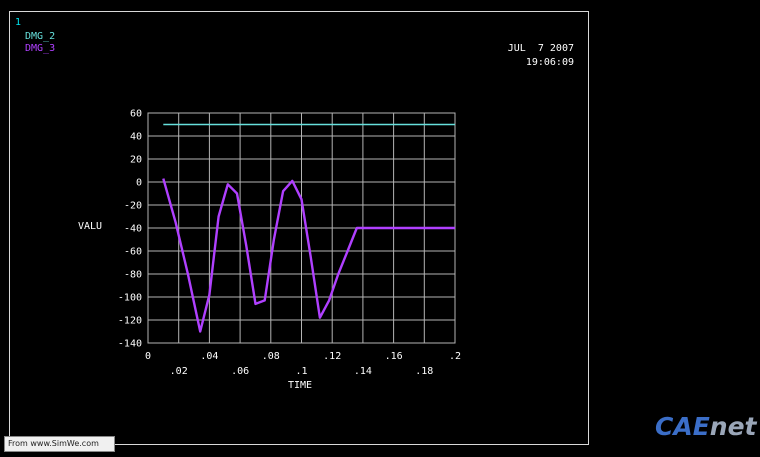  I want to click on x-tick-label: .12, so click(332, 356).